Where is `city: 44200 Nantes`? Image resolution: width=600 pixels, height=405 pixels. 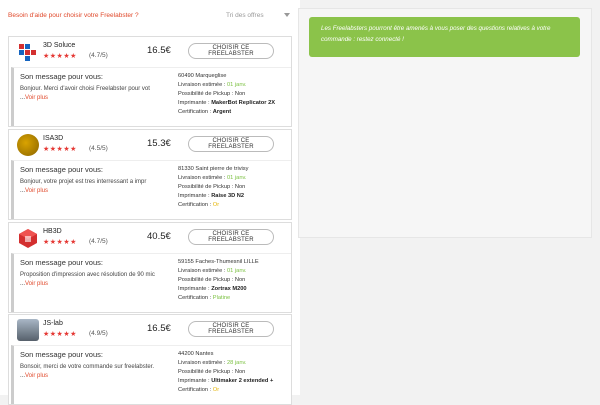
city: 44200 Nantes is located at coordinates (196, 354).